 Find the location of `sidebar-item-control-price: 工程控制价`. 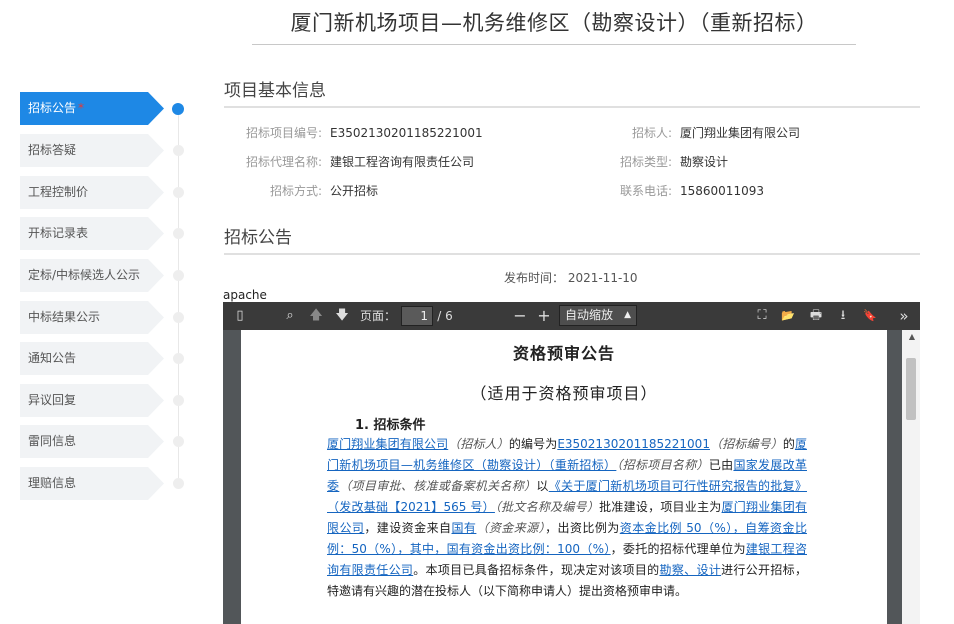

sidebar-item-control-price: 工程控制价 is located at coordinates (92, 192).